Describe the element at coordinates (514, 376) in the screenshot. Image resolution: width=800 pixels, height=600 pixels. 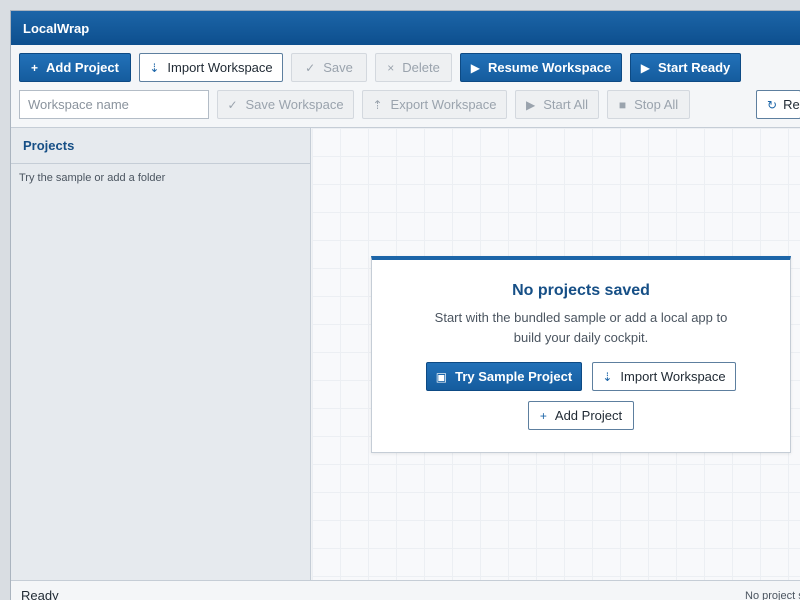
I see `try-sample-label: Try Sample Project` at that location.